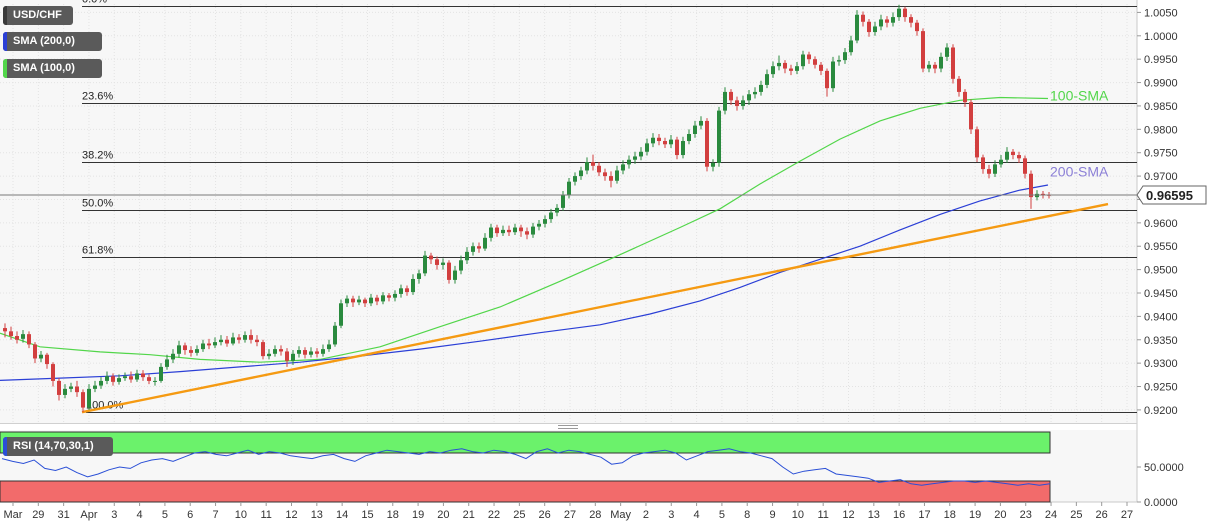 The width and height of the screenshot is (1207, 526). I want to click on price-tick-label: 0.9400, so click(1161, 317).